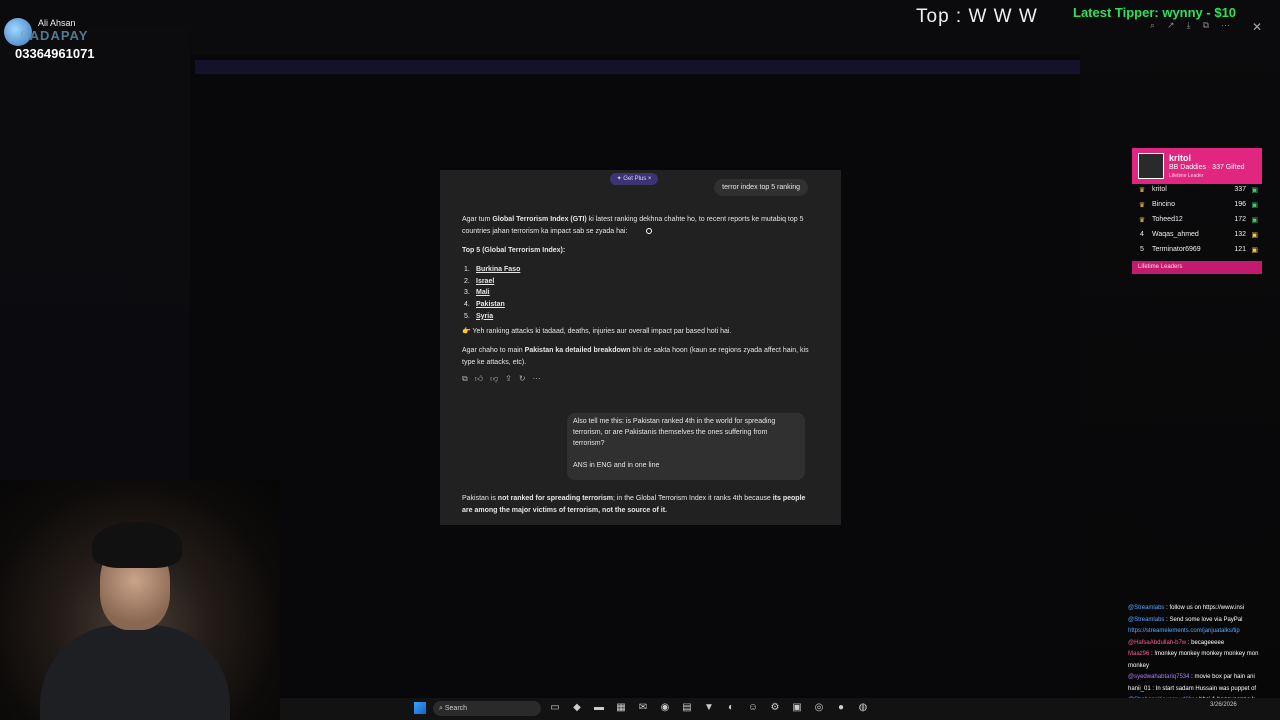 This screenshot has height=720, width=1280. What do you see at coordinates (977, 16) in the screenshot?
I see `top-tip-label: Top : W W W` at bounding box center [977, 16].